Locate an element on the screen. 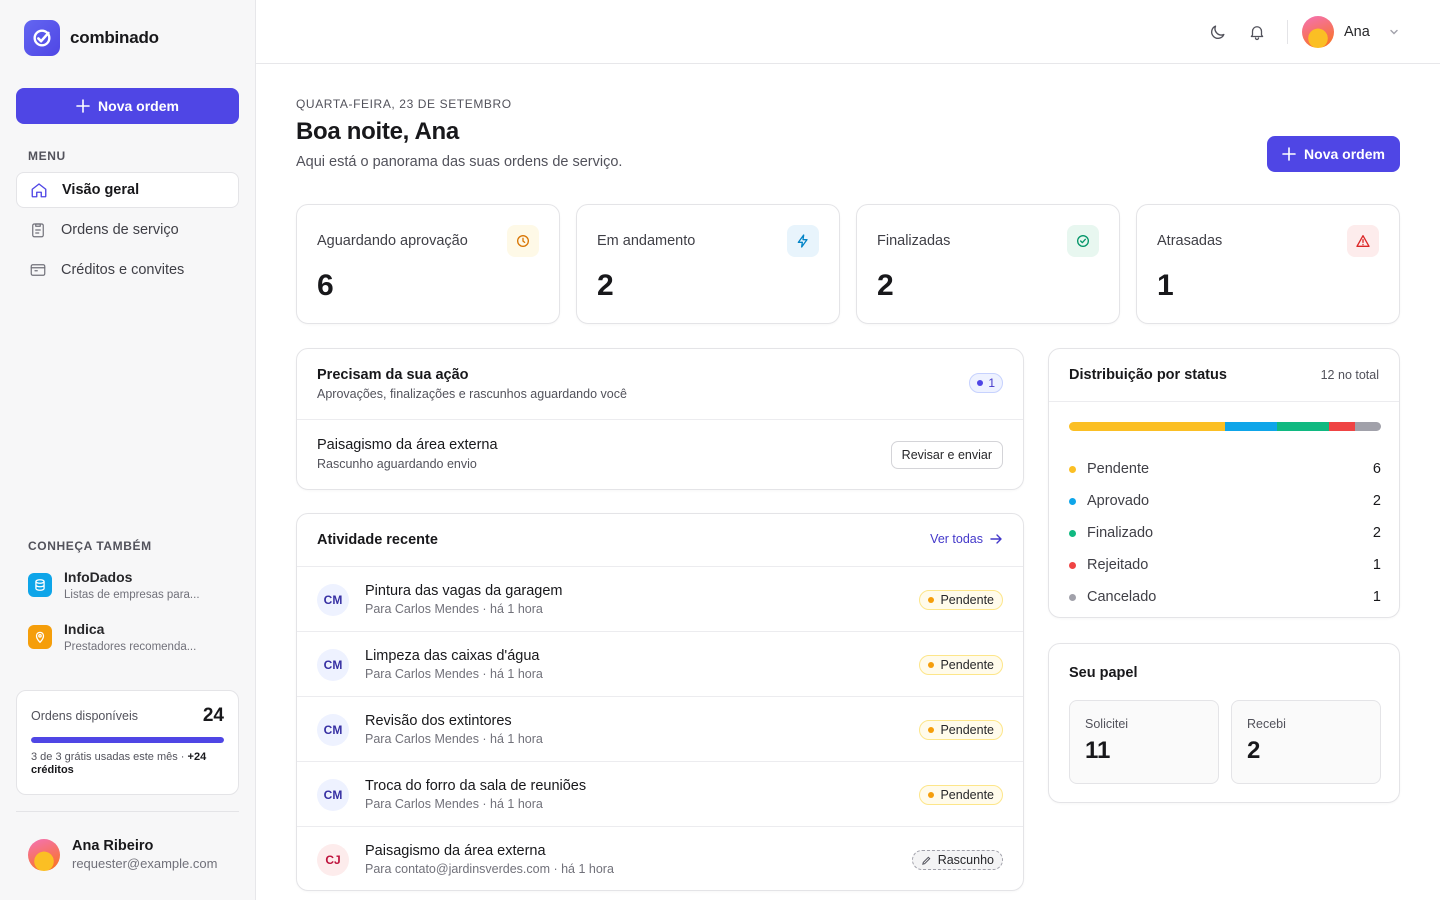 This screenshot has width=1440, height=900. stat-title: Em andamento is located at coordinates (646, 241).